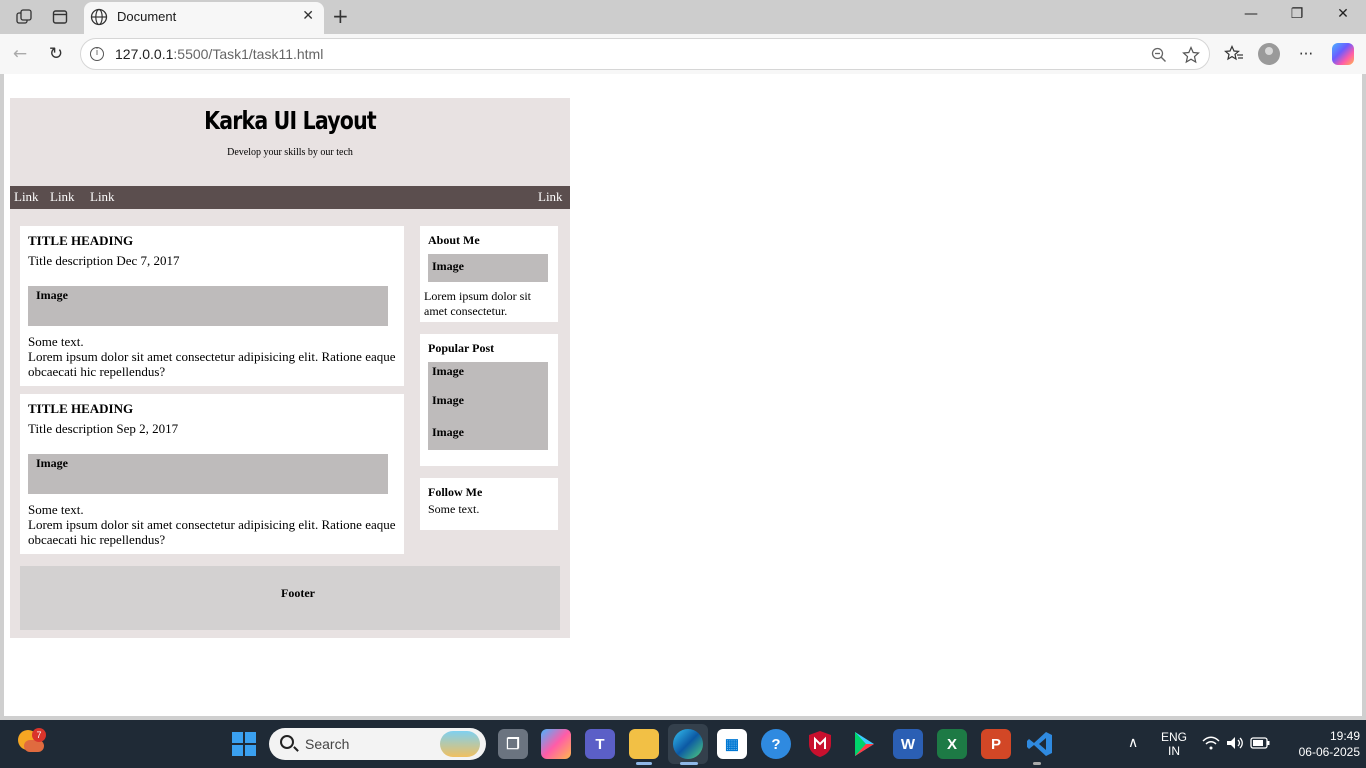 Image resolution: width=1366 pixels, height=768 pixels. Describe the element at coordinates (290, 120) in the screenshot. I see `site-title: Karka UI Layout` at that location.